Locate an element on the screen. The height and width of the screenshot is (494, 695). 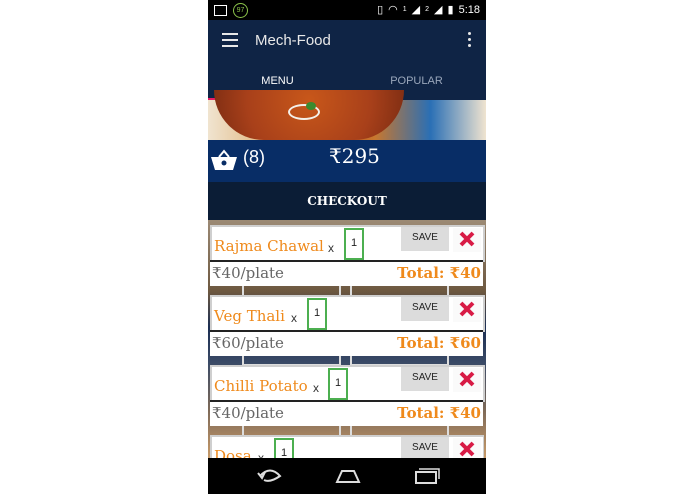
recents-icon is located at coordinates (426, 476).